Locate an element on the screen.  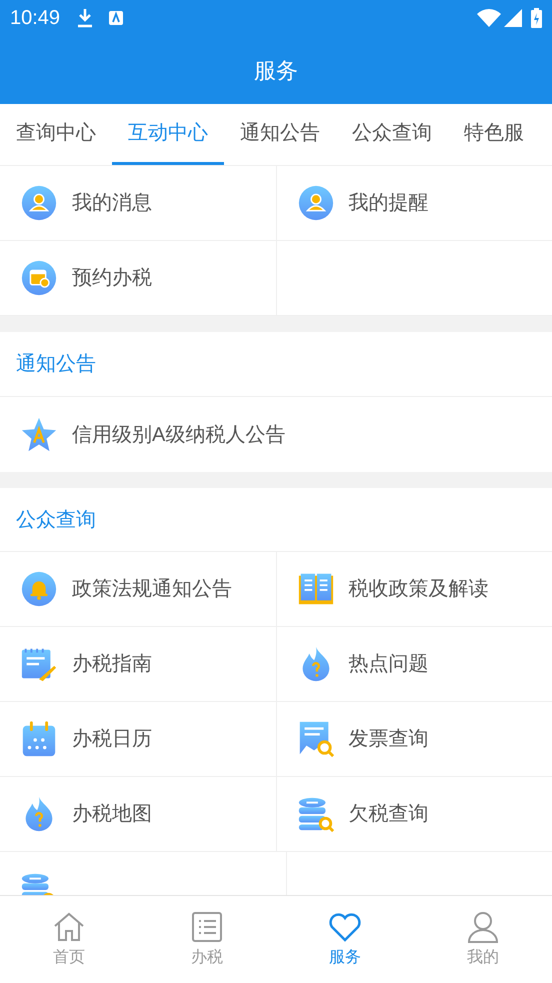
service-item: 我的提醒 is located at coordinates (414, 203).